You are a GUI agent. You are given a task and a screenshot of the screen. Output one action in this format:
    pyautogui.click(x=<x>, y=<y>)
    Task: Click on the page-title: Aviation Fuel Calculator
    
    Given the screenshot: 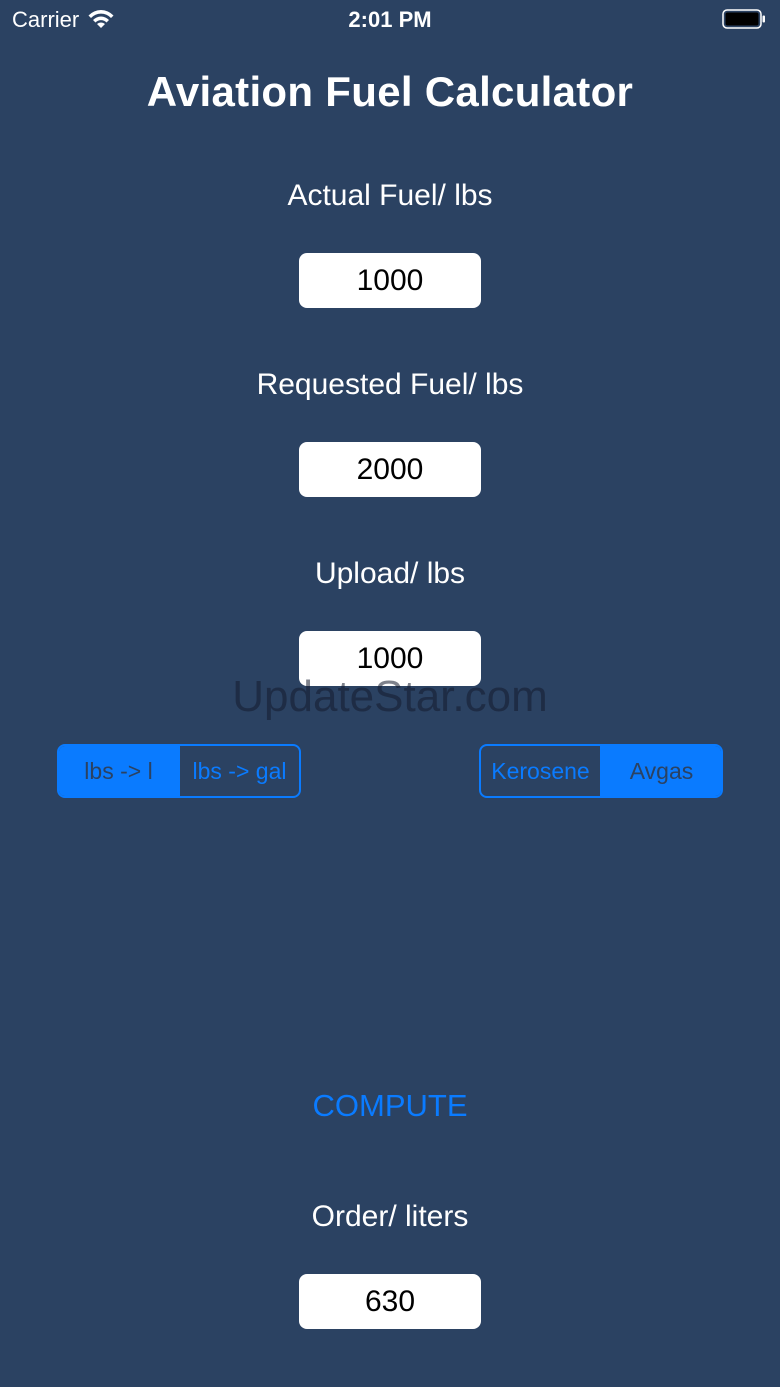 What is the action you would take?
    pyautogui.click(x=390, y=91)
    